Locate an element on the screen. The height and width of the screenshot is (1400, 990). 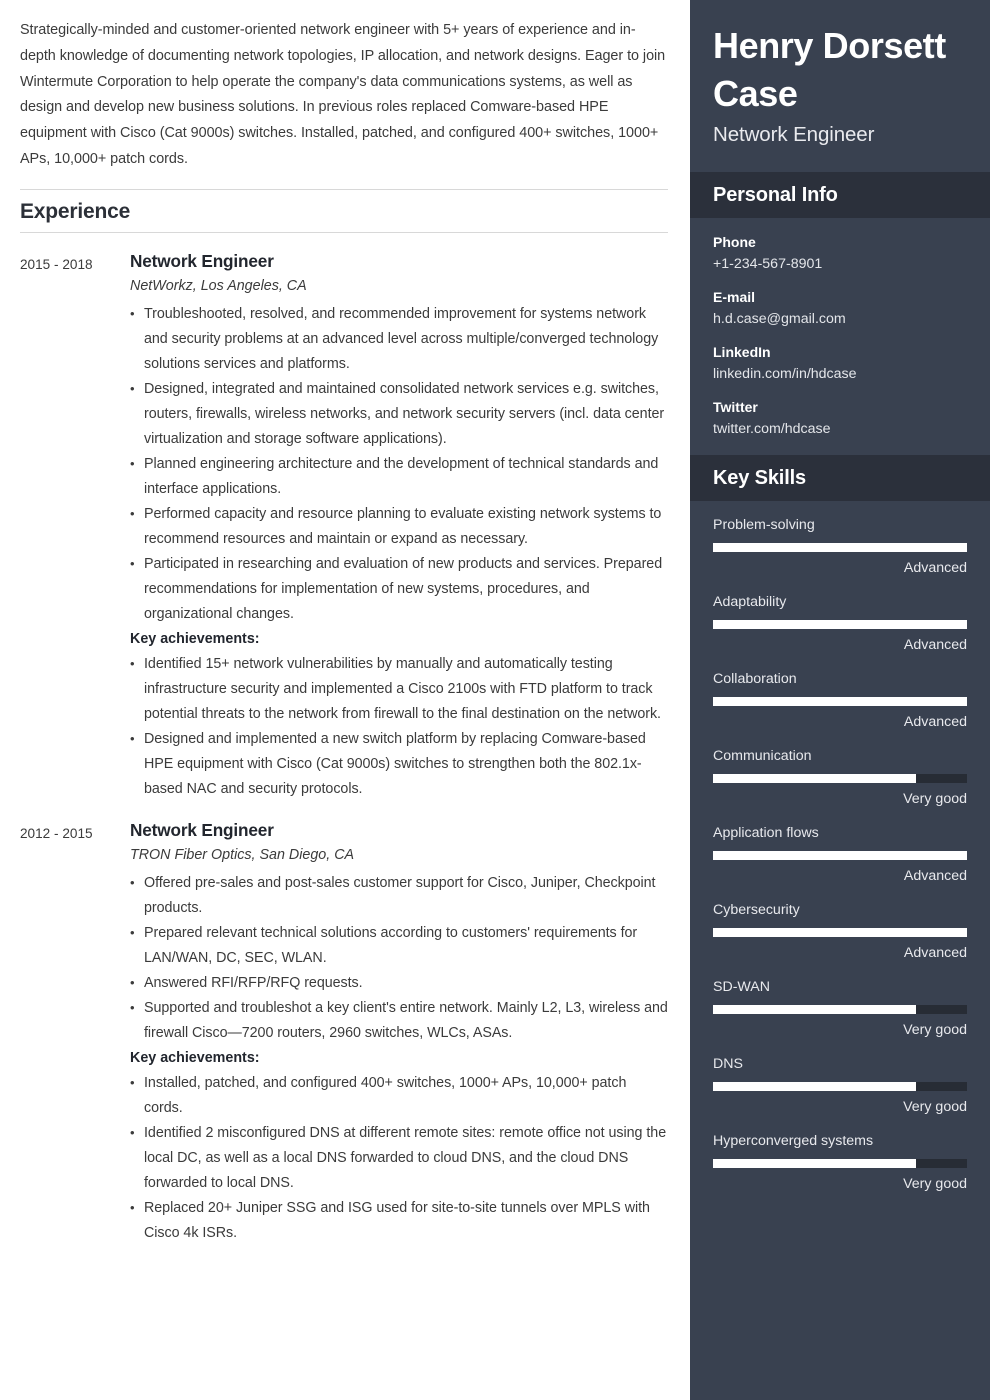
contact-label: Twitter is located at coordinates (735, 407).